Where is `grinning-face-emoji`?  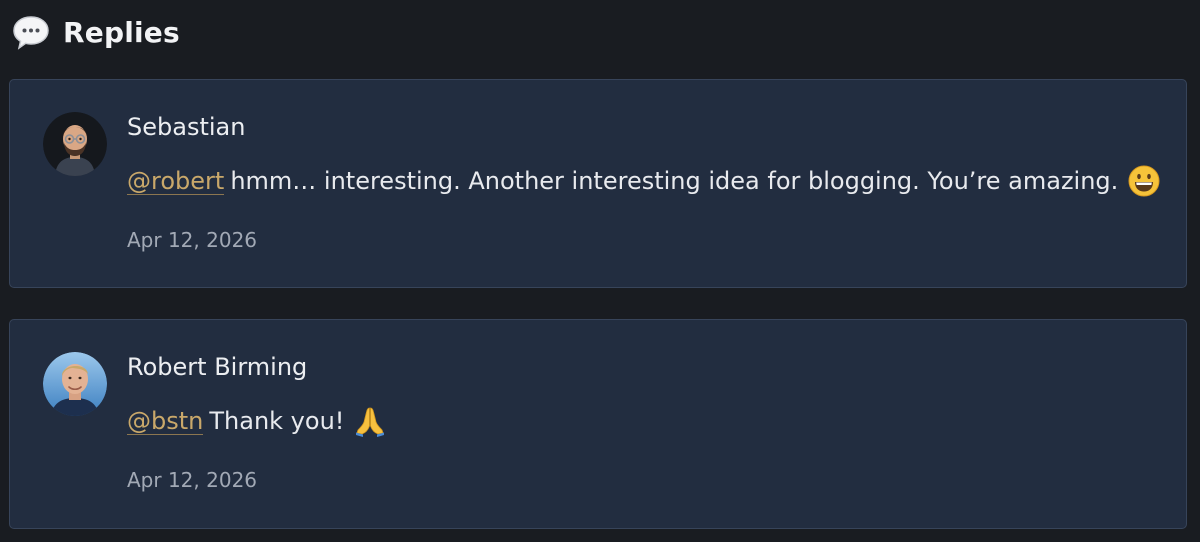
grinning-face-emoji is located at coordinates (1144, 181).